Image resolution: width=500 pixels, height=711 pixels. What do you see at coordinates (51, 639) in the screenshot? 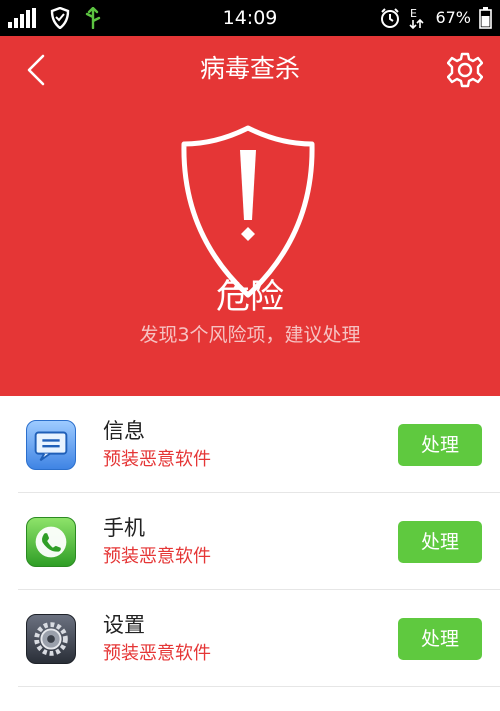
I see `settings-app-icon` at bounding box center [51, 639].